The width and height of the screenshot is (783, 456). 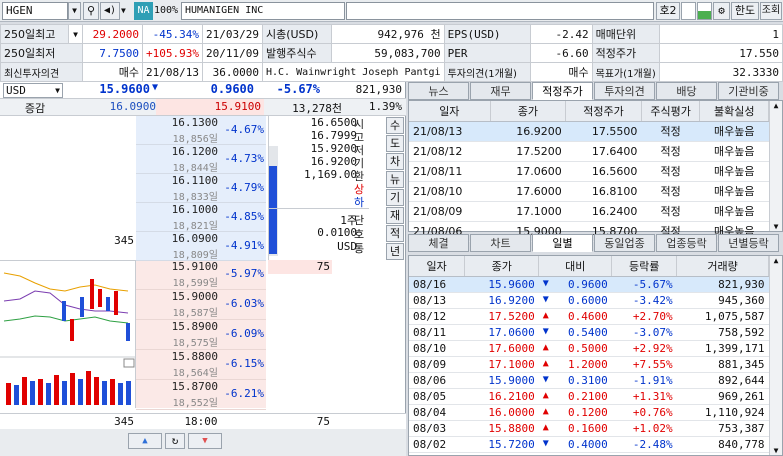 What do you see at coordinates (589, 316) in the screenshot?
I see `table-row: 08/12 17.5200 ▲ 0.4600 +2.70% 1,075,587` at bounding box center [589, 316].